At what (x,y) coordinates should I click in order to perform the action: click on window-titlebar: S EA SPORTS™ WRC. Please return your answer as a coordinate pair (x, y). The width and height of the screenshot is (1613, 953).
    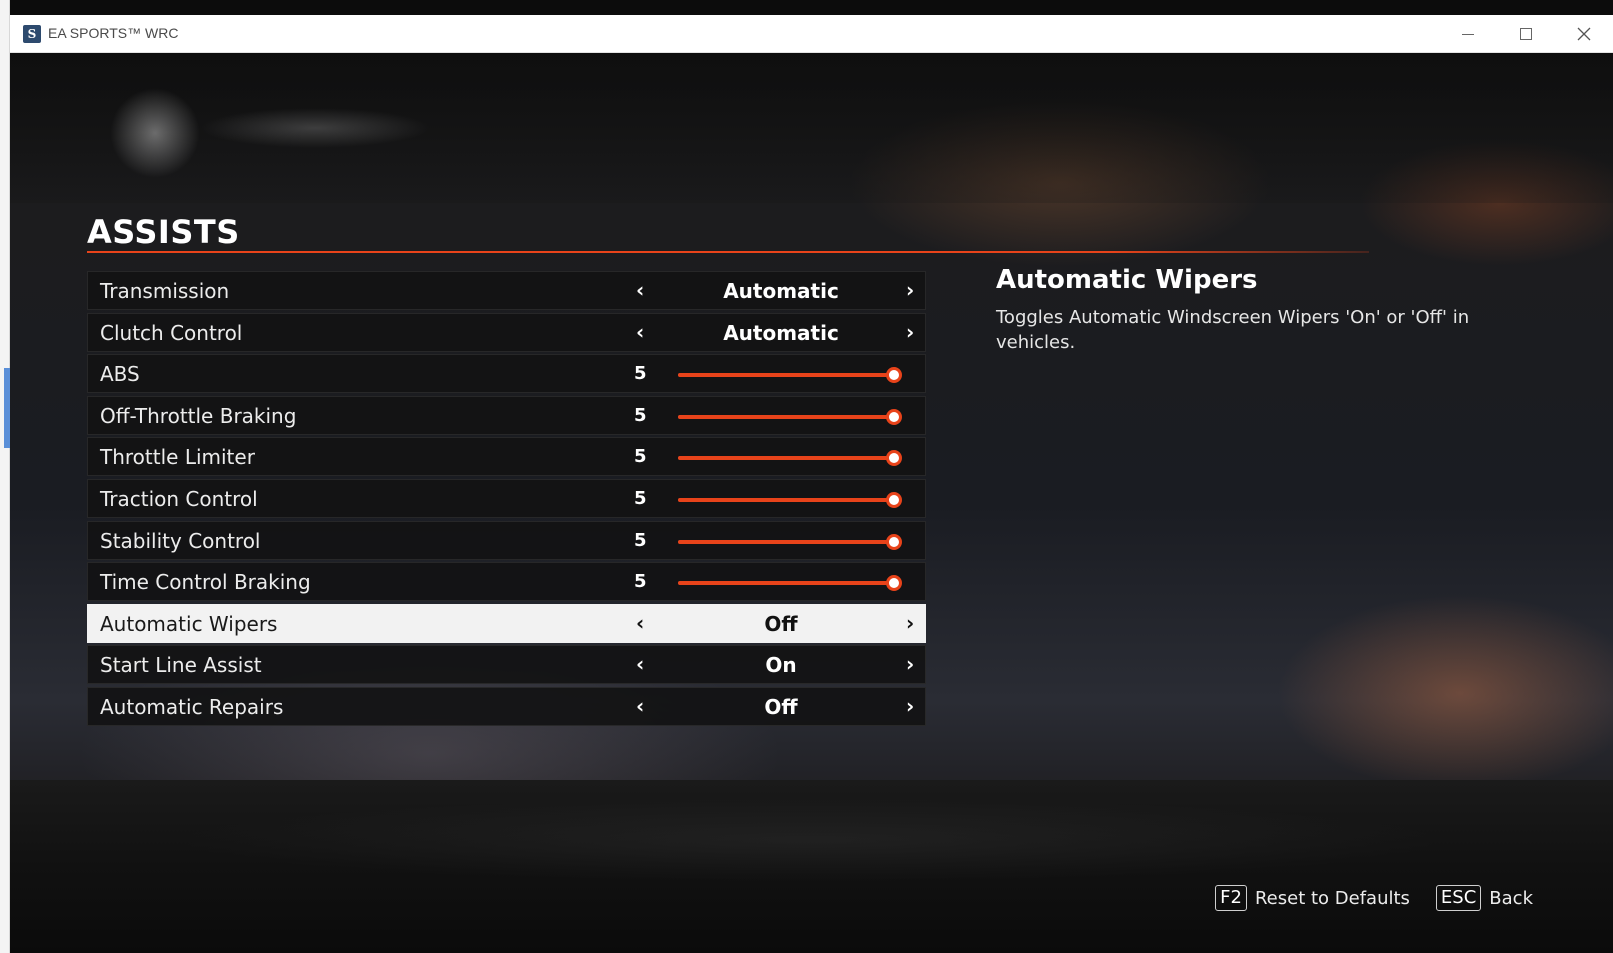
    Looking at the image, I should click on (811, 34).